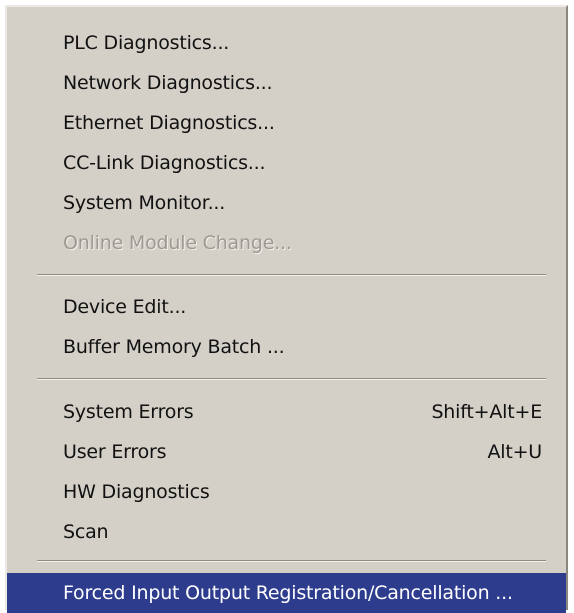  I want to click on menu-item-label: Scan, so click(86, 532).